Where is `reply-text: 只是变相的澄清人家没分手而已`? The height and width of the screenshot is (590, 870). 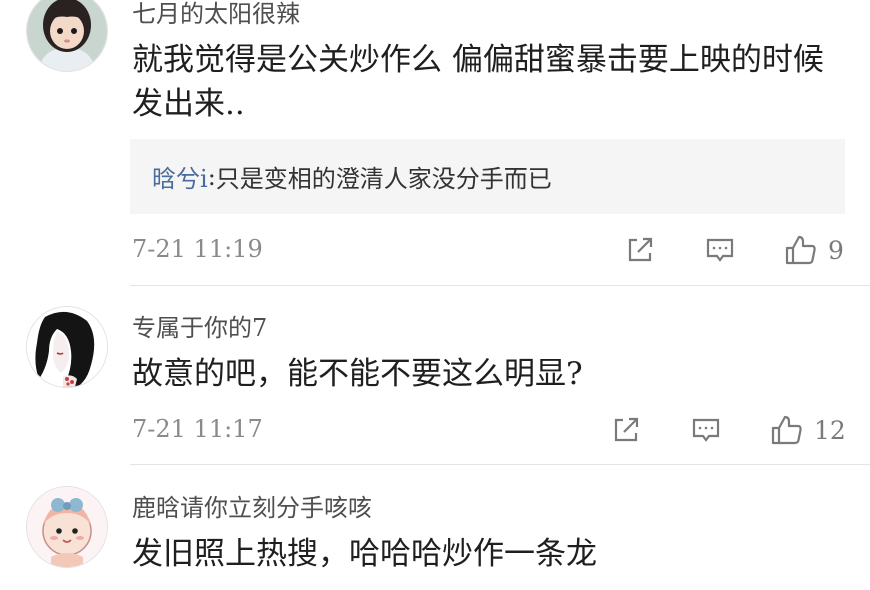
reply-text: 只是变相的澄清人家没分手而已 is located at coordinates (383, 179).